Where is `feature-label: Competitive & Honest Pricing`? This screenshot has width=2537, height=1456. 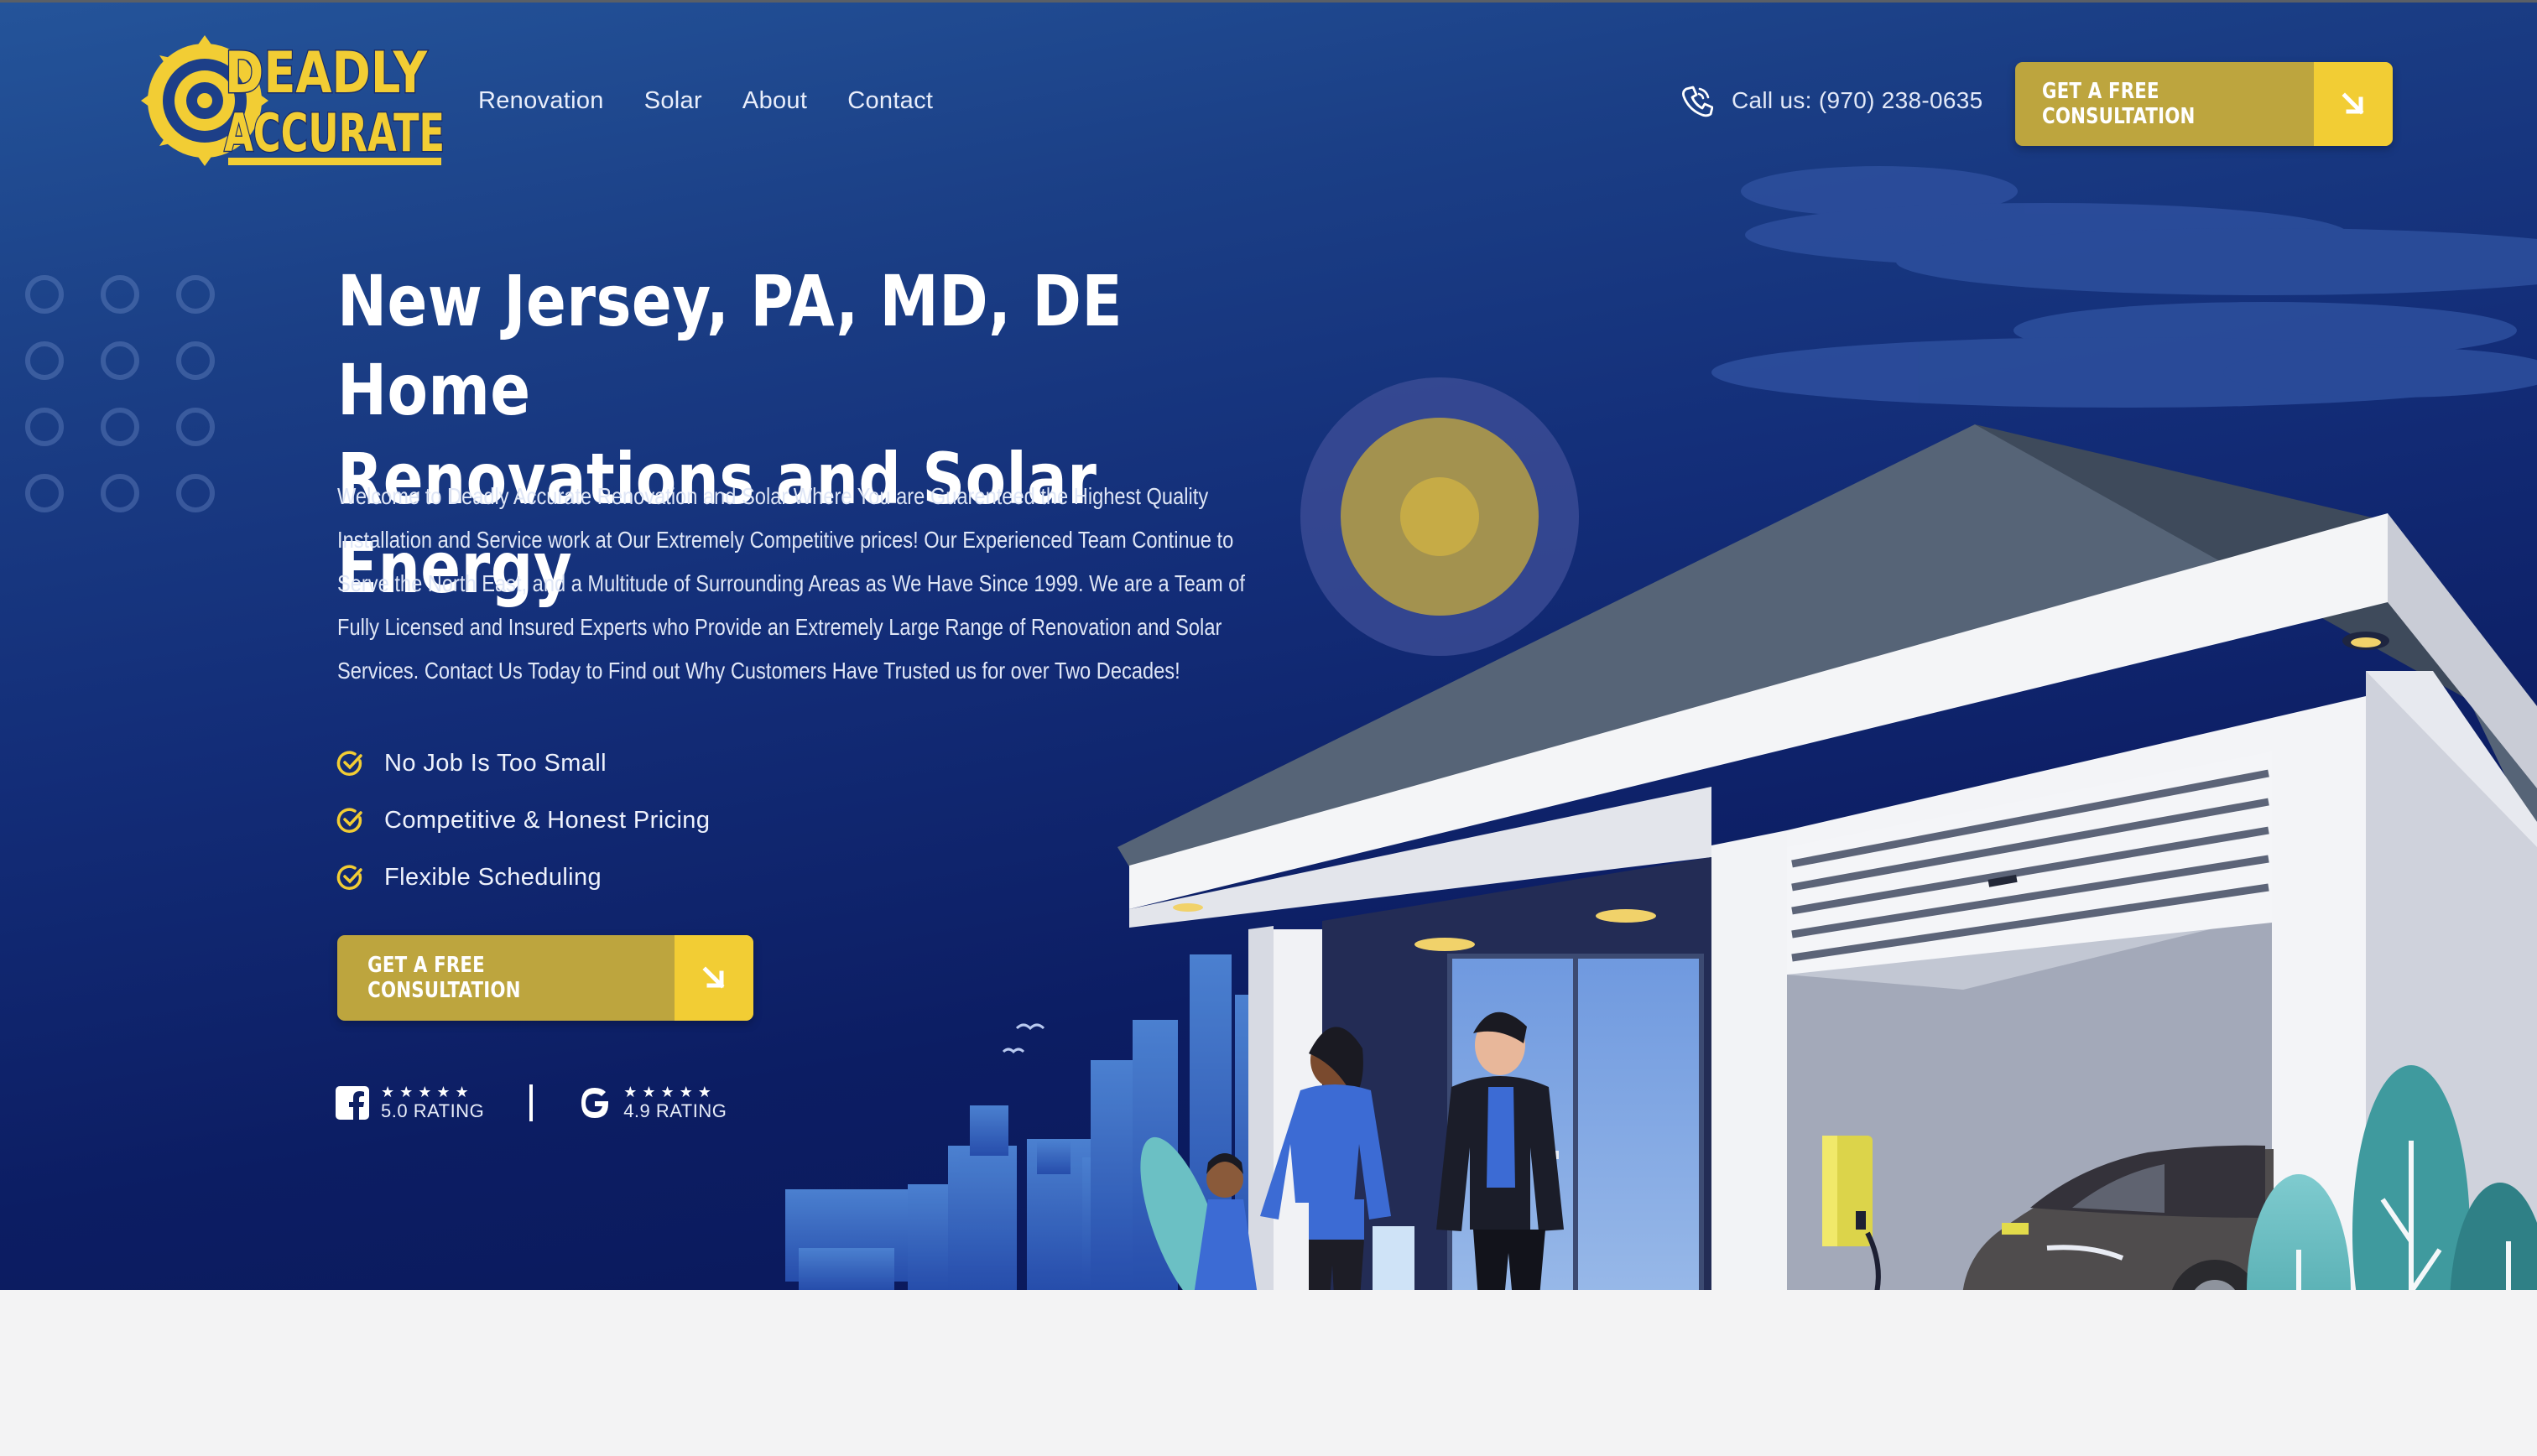 feature-label: Competitive & Honest Pricing is located at coordinates (547, 820).